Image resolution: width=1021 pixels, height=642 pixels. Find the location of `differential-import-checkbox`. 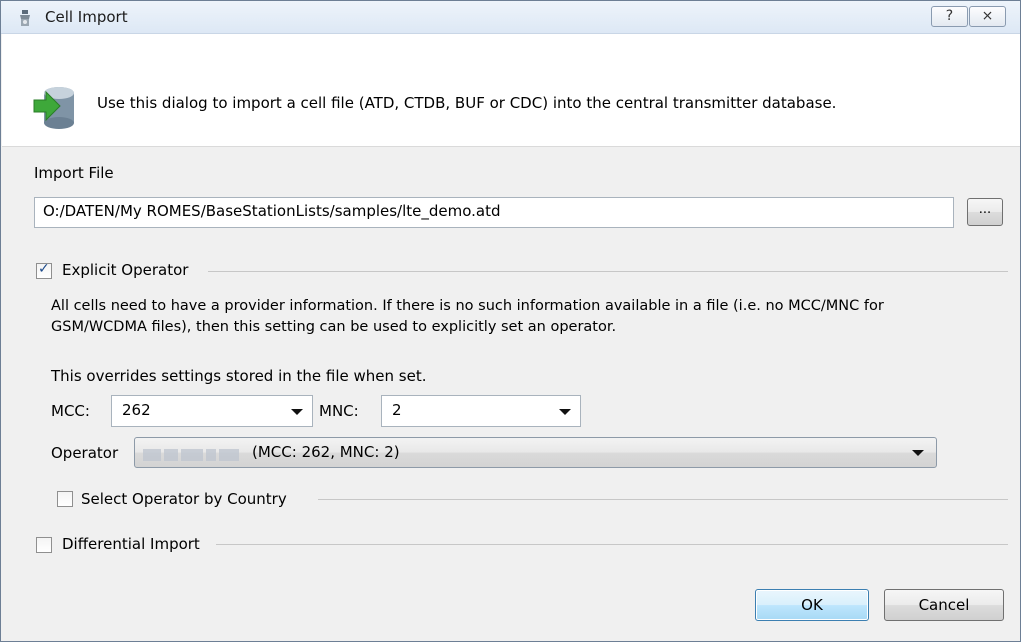

differential-import-checkbox is located at coordinates (44, 545).